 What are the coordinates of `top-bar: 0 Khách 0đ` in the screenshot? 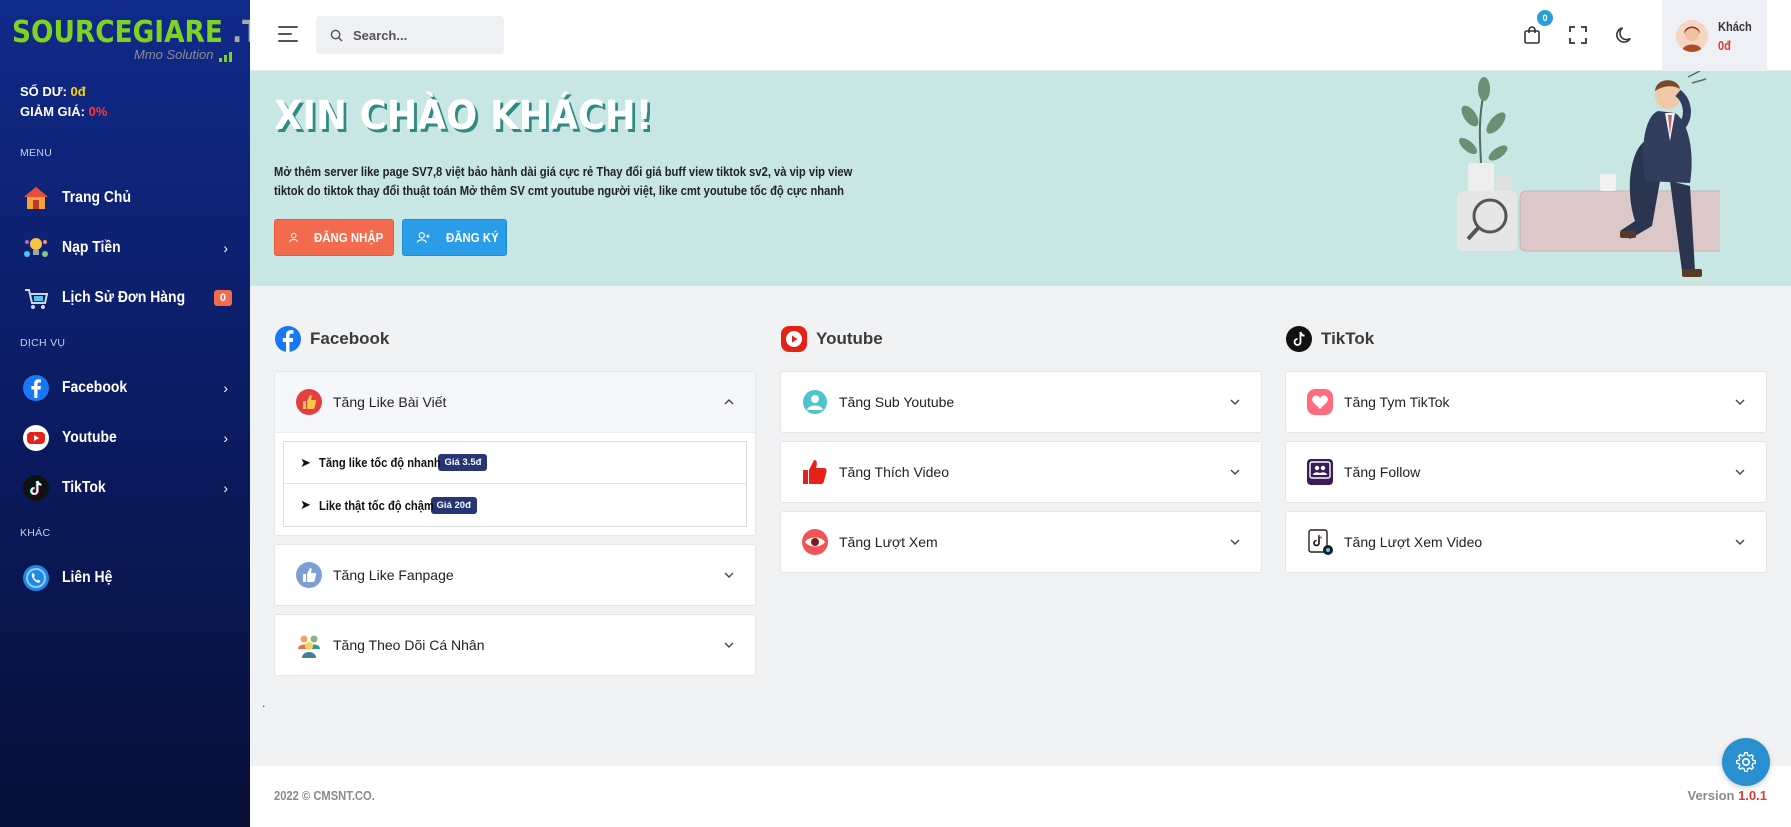 It's located at (1020, 35).